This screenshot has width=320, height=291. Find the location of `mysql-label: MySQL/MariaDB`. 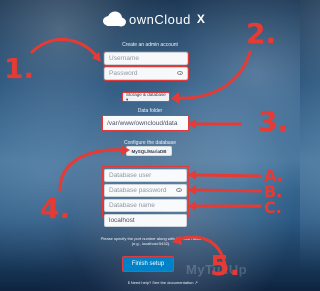

mysql-label: MySQL/MariaDB is located at coordinates (149, 151).